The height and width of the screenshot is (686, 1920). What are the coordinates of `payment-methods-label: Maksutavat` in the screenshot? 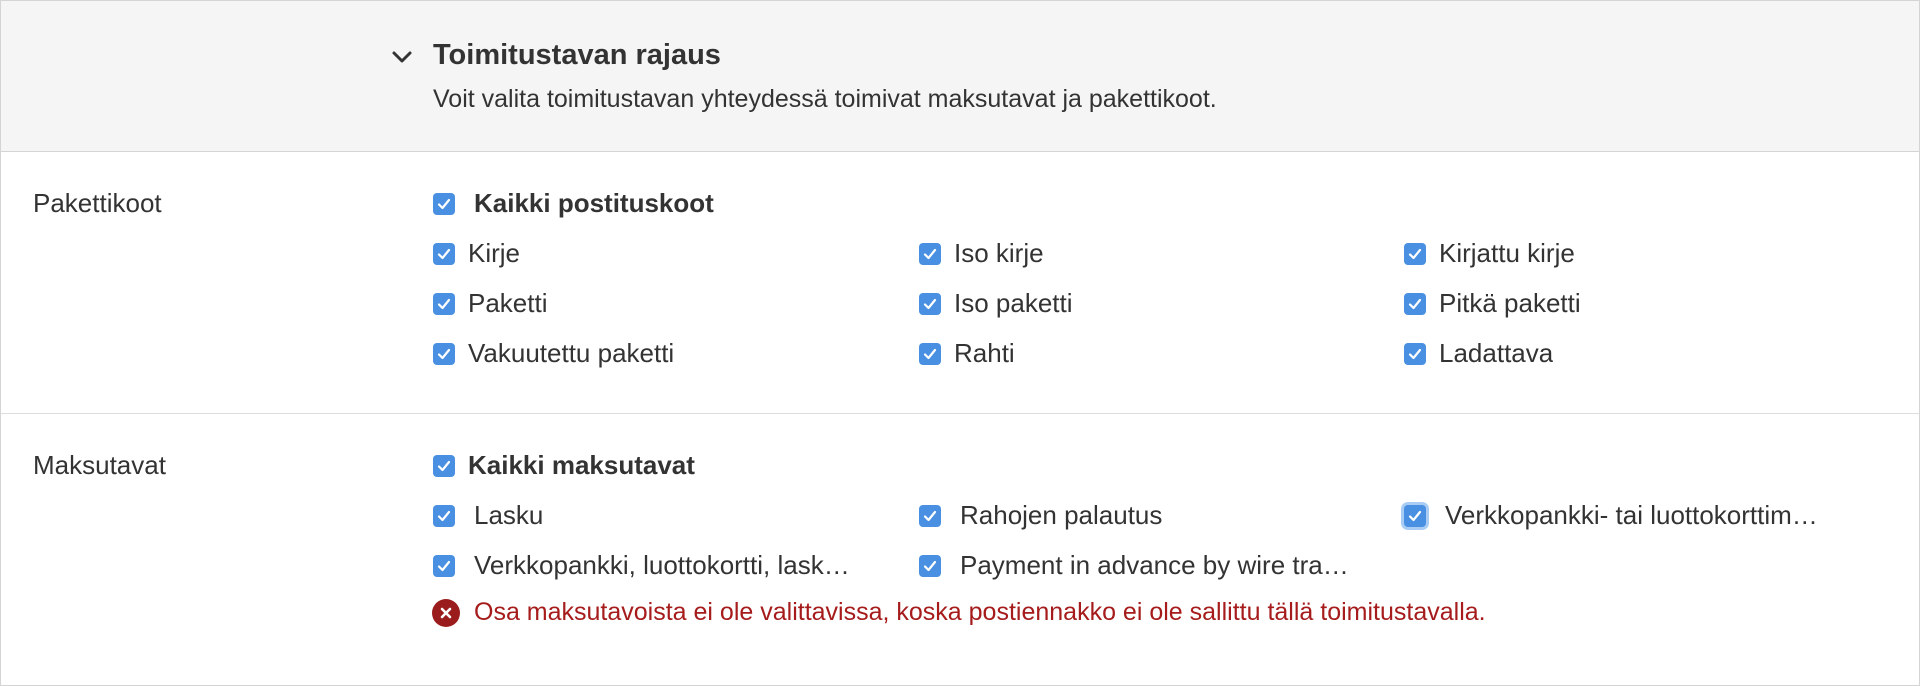 It's located at (99, 465).